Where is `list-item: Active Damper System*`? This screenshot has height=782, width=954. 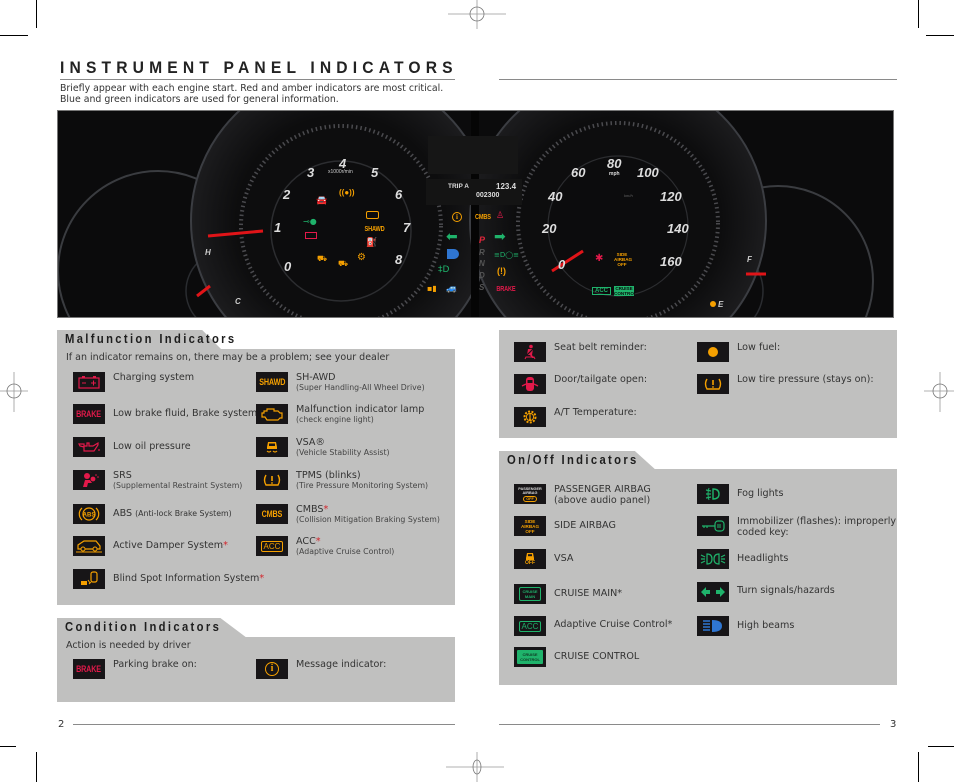 list-item: Active Damper System* is located at coordinates (150, 546).